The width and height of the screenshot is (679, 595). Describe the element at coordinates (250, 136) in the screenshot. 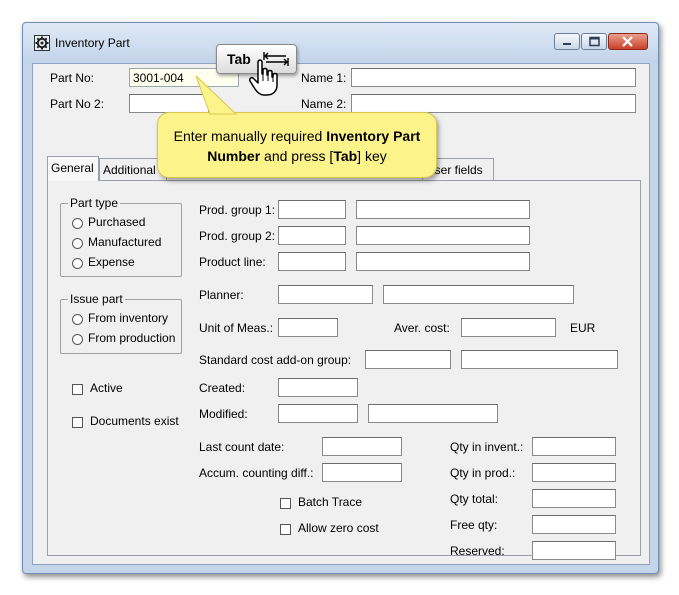

I see `callout-text-pre: Enter manually required` at that location.